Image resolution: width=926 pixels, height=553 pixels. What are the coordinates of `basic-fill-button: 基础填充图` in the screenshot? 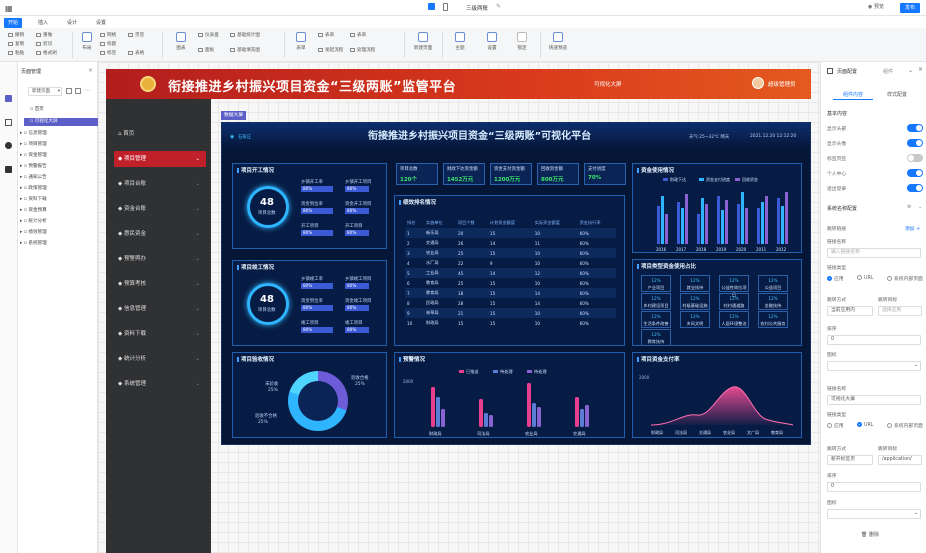 It's located at (245, 51).